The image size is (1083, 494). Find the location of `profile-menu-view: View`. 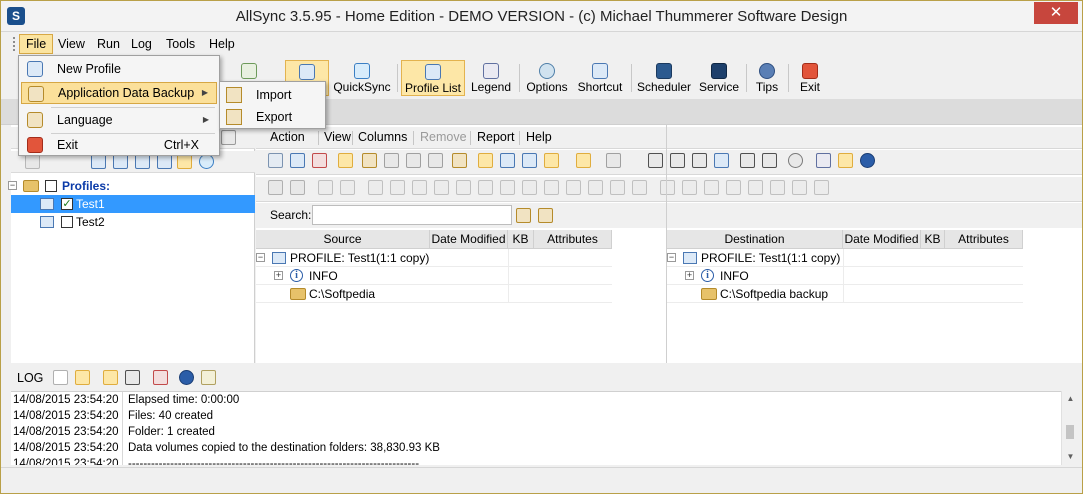

profile-menu-view: View is located at coordinates (337, 137).